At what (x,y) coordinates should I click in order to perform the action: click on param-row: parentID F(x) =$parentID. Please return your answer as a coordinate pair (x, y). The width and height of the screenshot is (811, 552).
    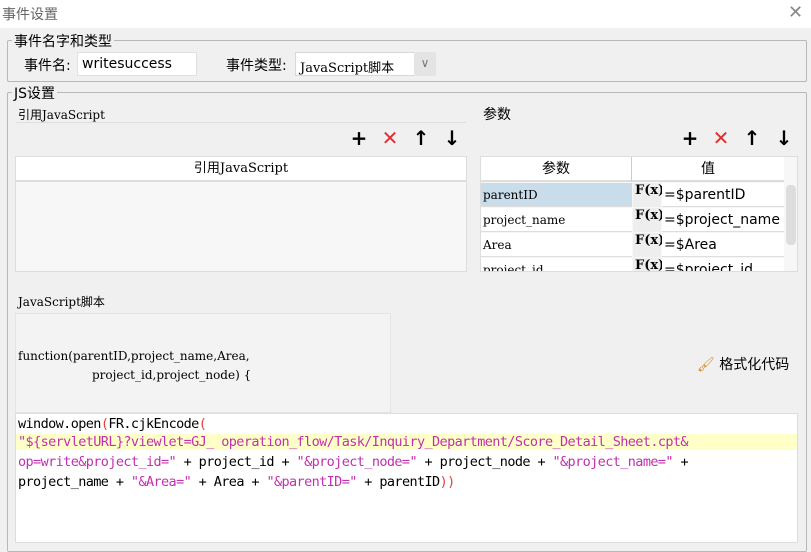
    Looking at the image, I should click on (632, 195).